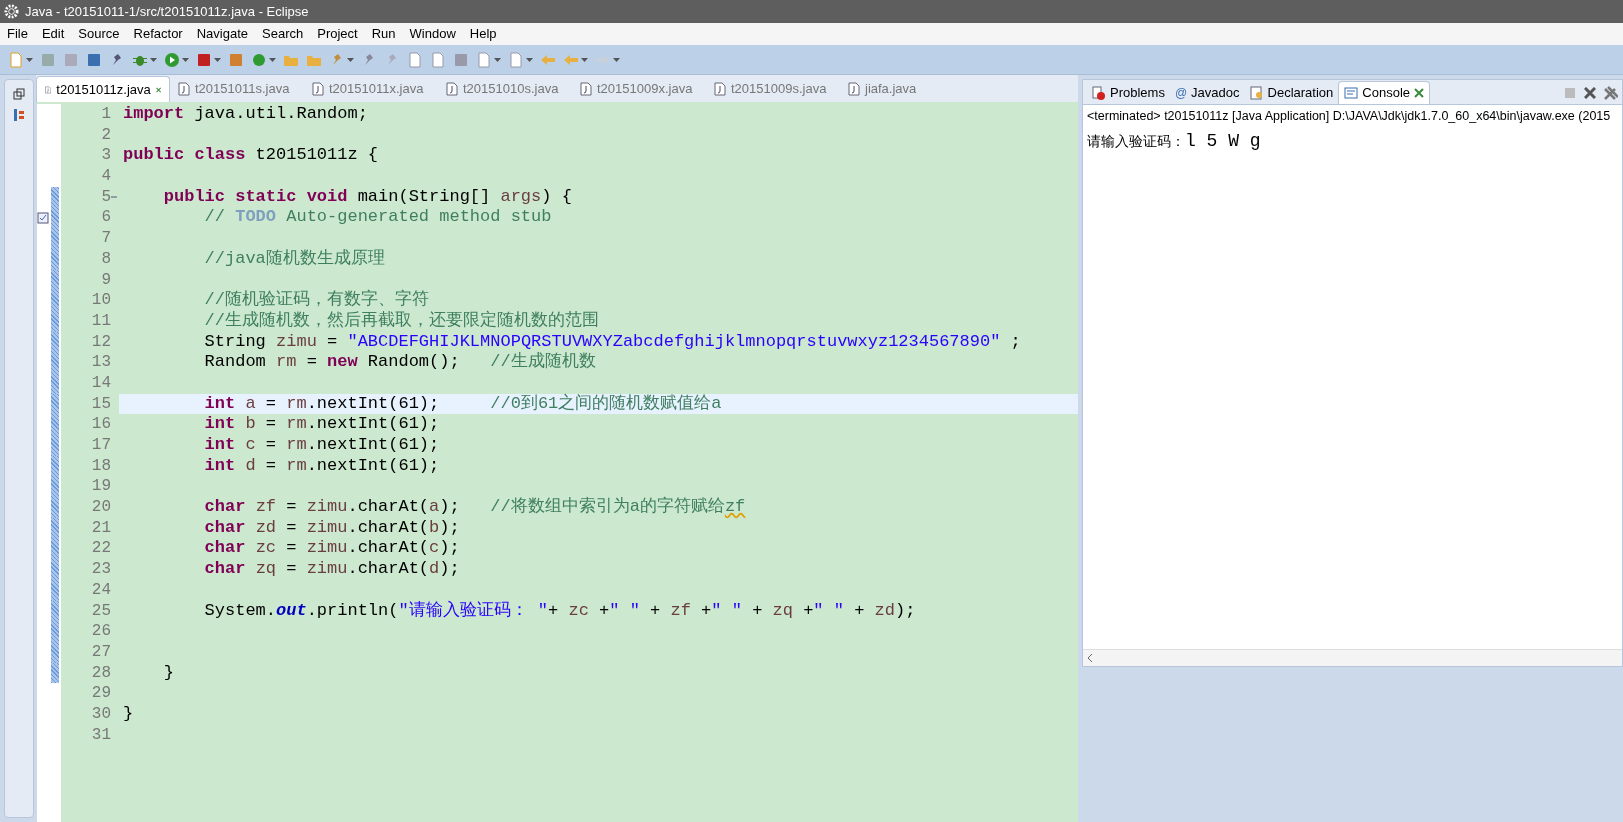 The width and height of the screenshot is (1623, 822). What do you see at coordinates (283, 34) in the screenshot?
I see `menu-item: Search` at bounding box center [283, 34].